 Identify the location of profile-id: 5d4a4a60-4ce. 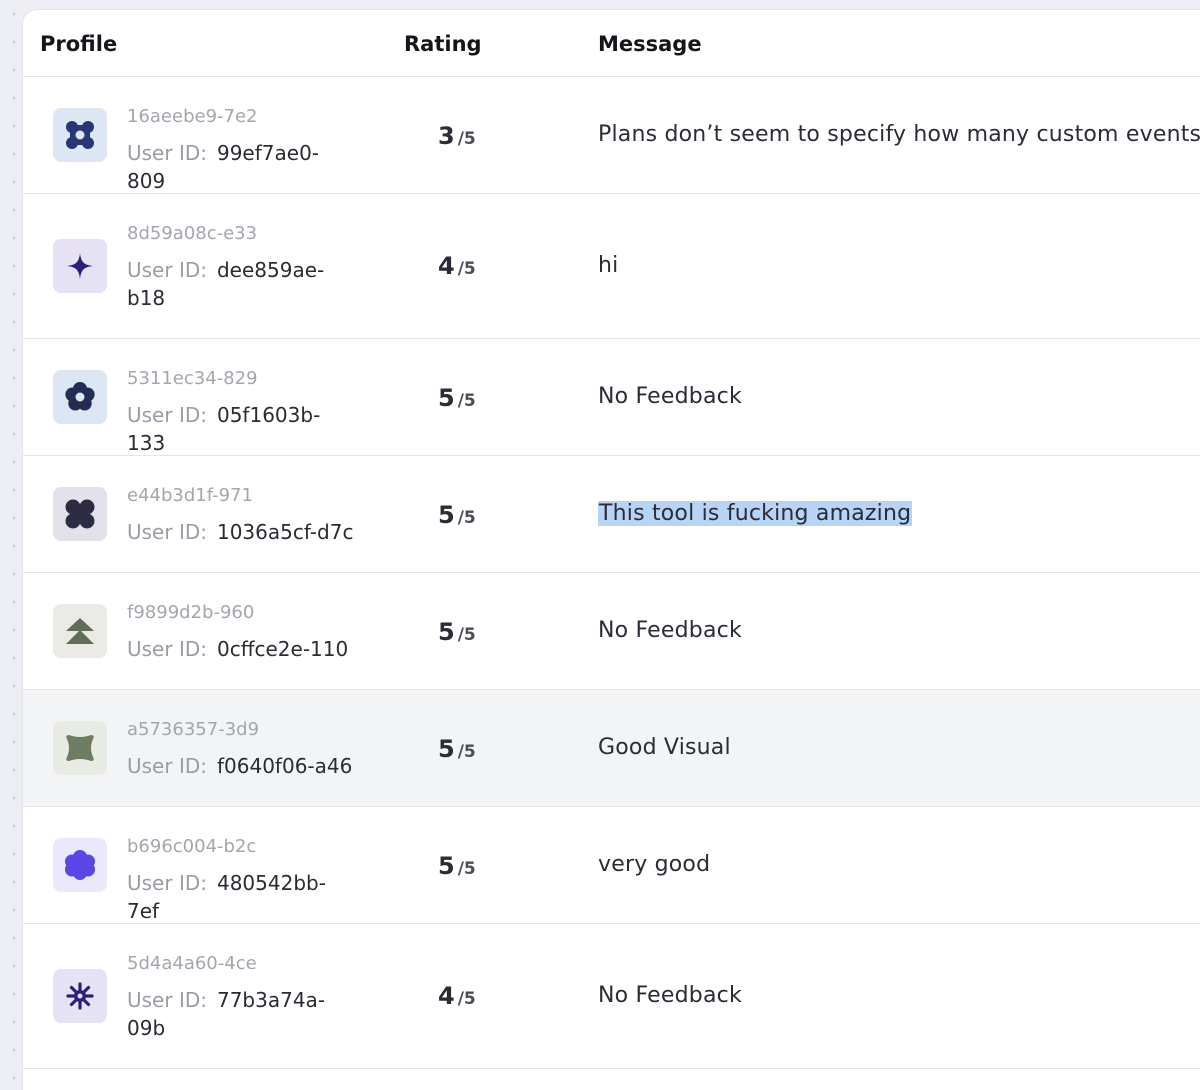
(192, 963).